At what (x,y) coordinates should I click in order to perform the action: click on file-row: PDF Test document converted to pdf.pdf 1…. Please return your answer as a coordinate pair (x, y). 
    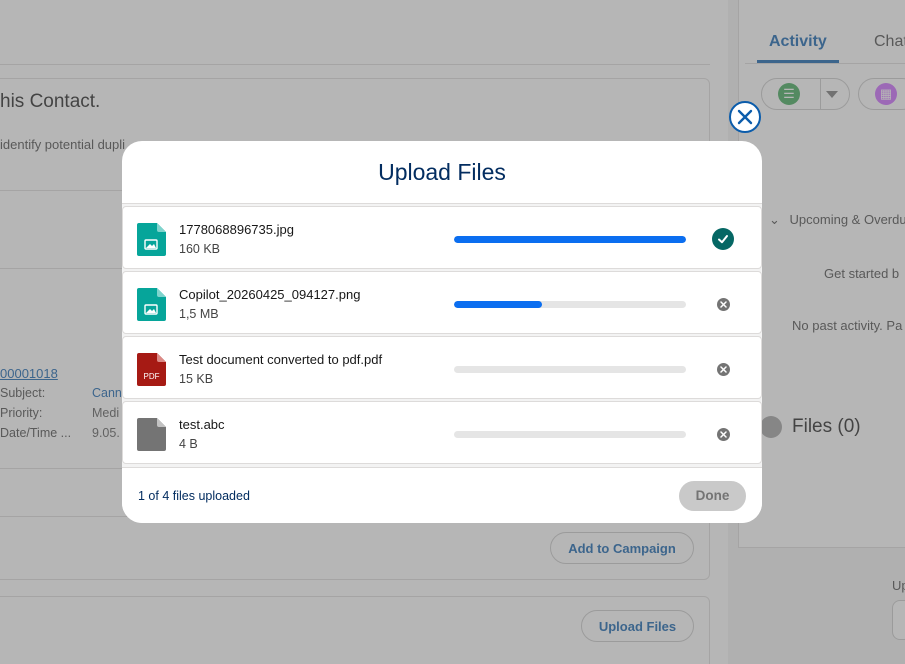
    Looking at the image, I should click on (442, 367).